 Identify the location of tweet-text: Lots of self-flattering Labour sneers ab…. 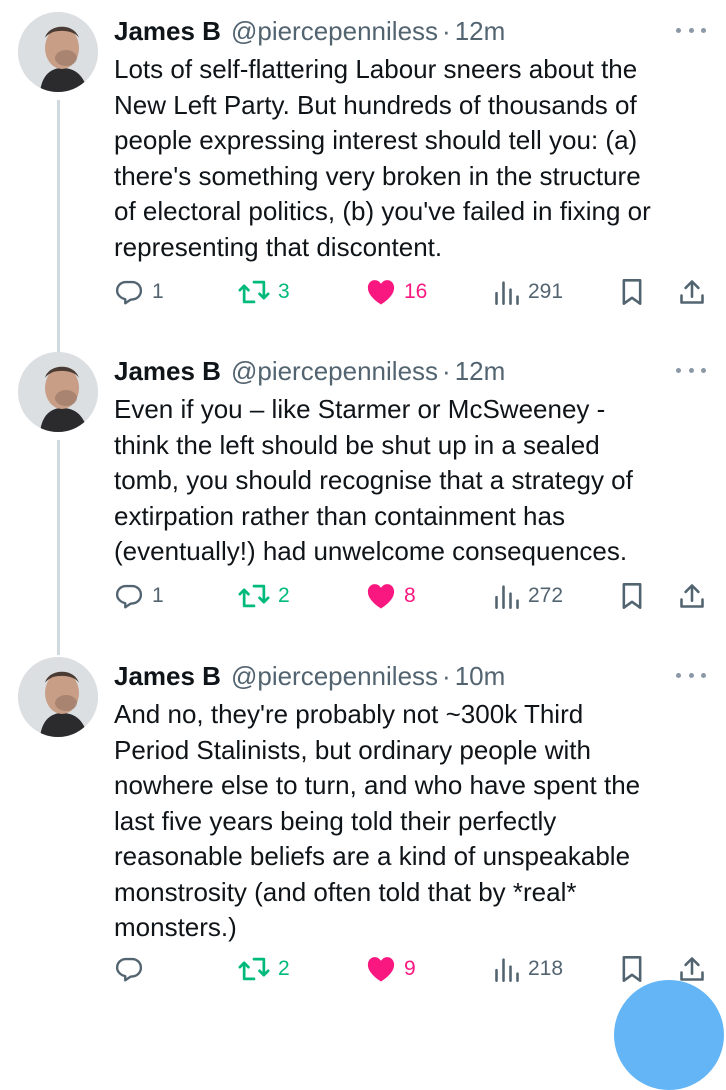
(382, 158).